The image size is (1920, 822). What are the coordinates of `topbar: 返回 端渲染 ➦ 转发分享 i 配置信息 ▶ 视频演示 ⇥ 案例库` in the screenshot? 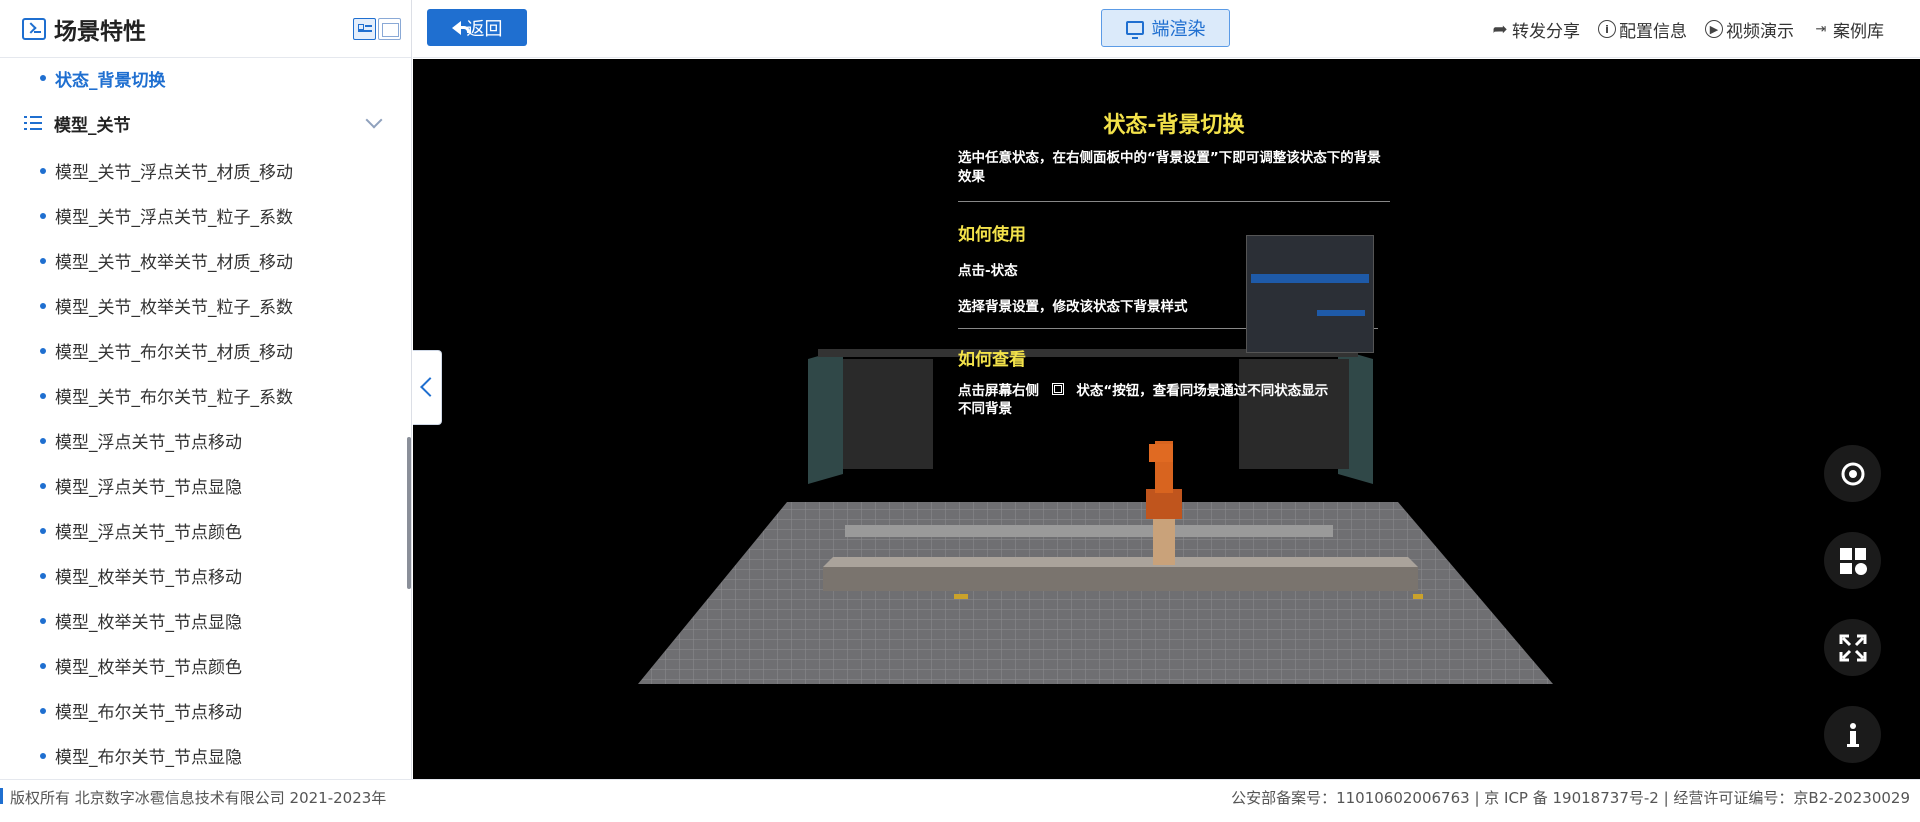 It's located at (1166, 29).